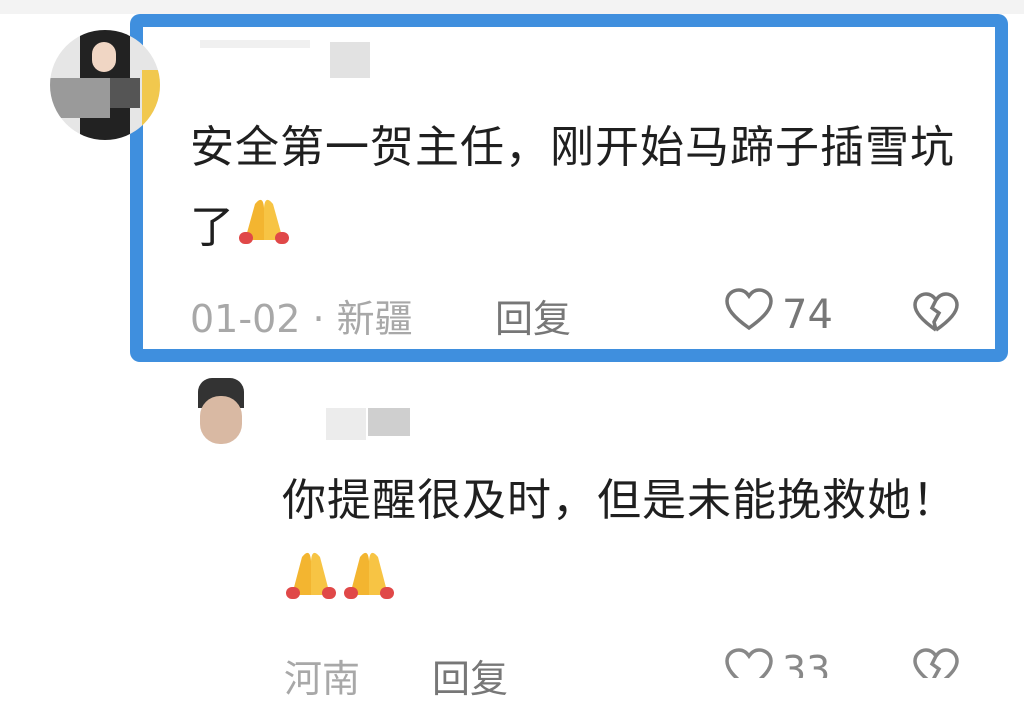  Describe the element at coordinates (322, 679) in the screenshot. I see `comment-meta: 河南` at that location.